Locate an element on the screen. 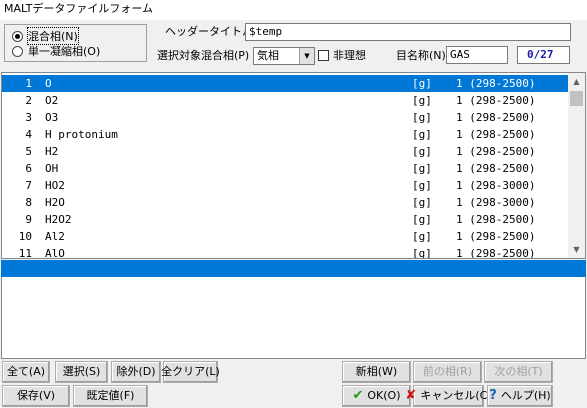 The height and width of the screenshot is (408, 587). help-button: ? ヘルプ(H) is located at coordinates (520, 396).